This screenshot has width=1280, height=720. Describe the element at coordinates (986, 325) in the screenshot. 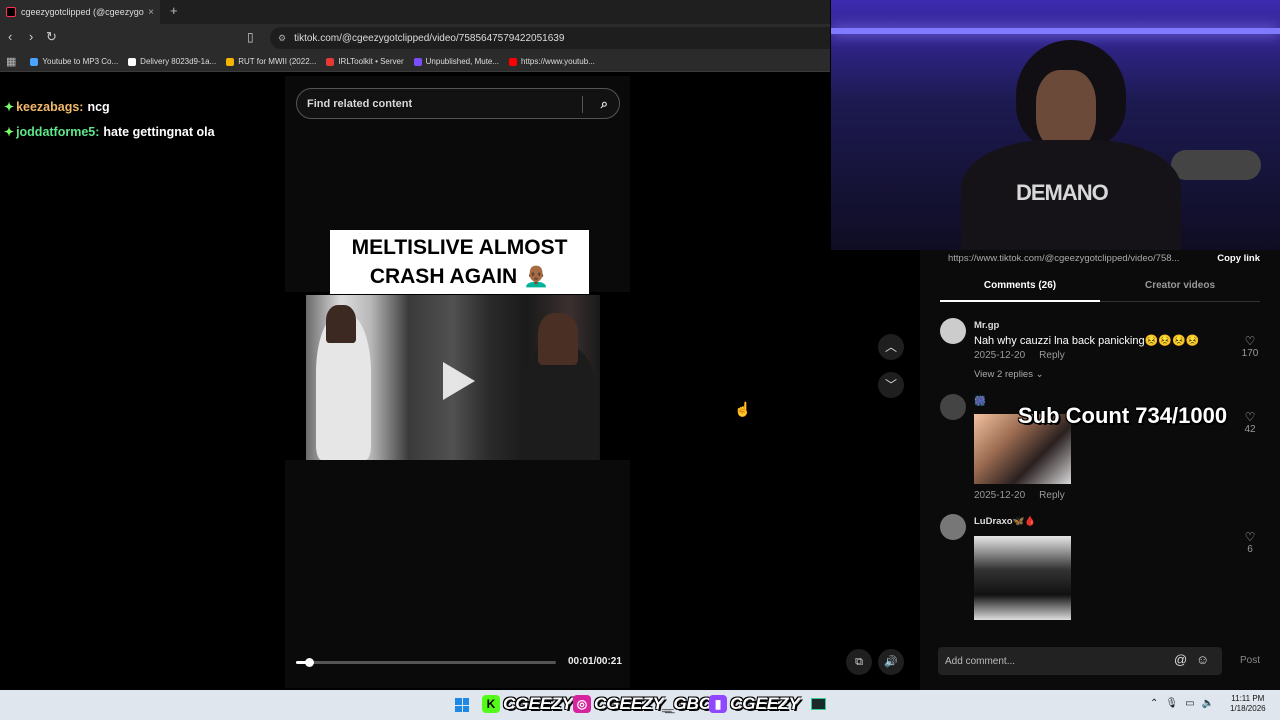

I see `comment-username: Mr.gp` at that location.